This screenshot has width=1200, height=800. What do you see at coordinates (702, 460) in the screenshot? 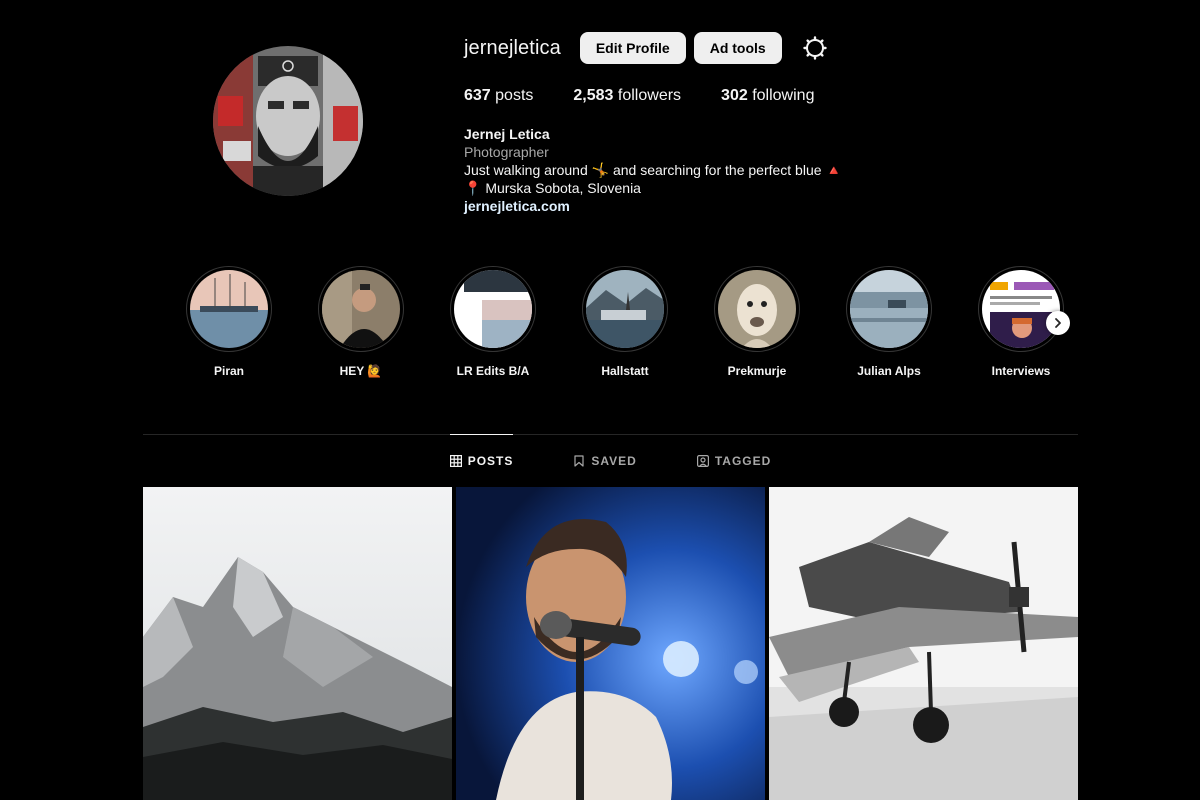
I see `tagged-user-icon` at bounding box center [702, 460].